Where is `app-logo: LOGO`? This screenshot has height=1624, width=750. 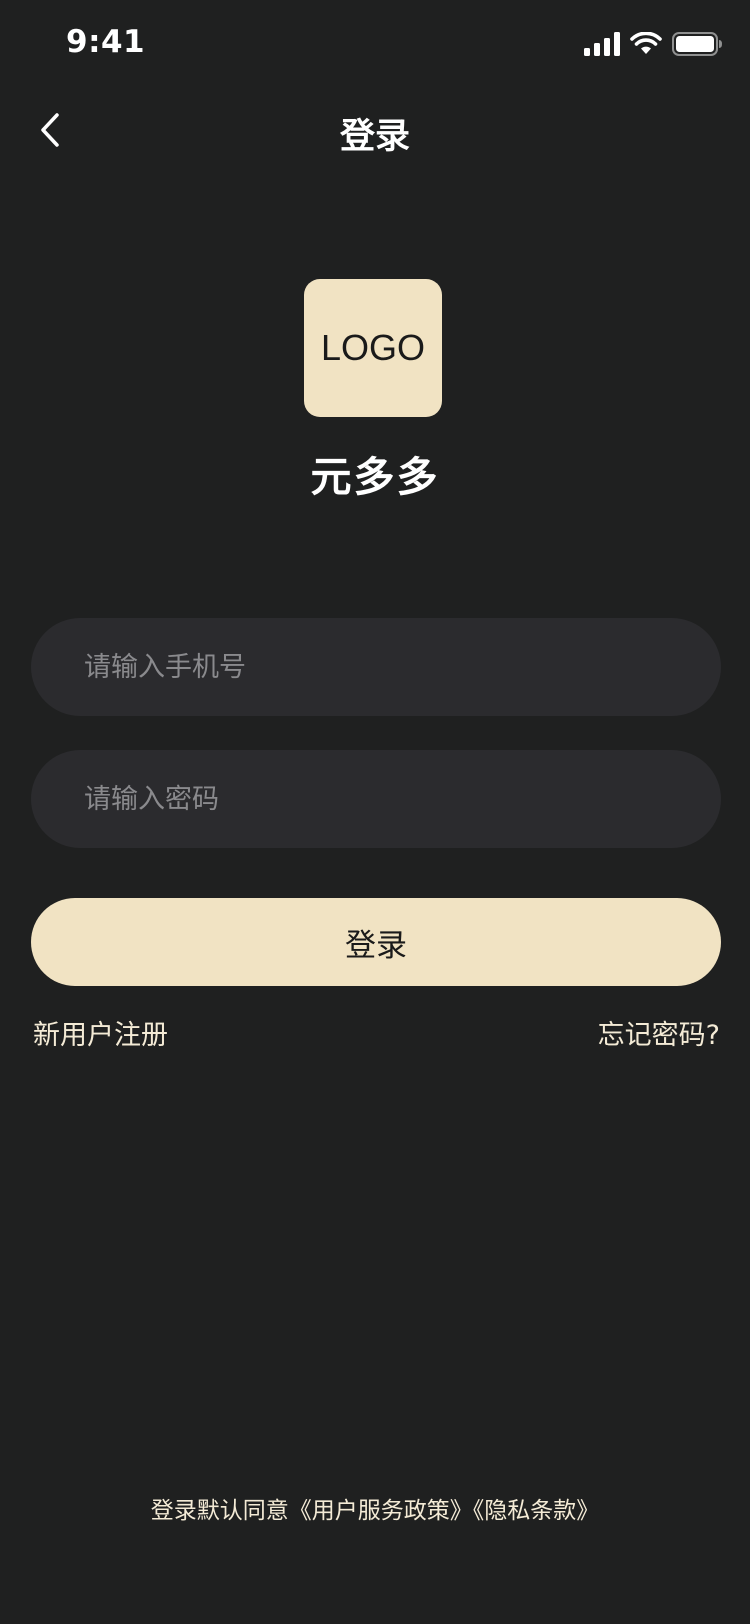 app-logo: LOGO is located at coordinates (373, 348).